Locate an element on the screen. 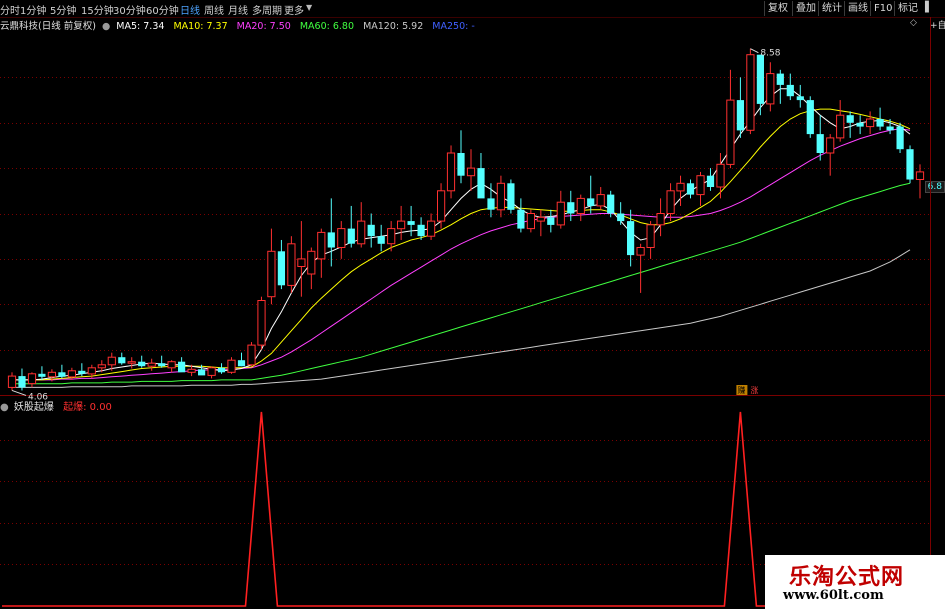  watermark-url: www.60lt.com is located at coordinates (833, 595).